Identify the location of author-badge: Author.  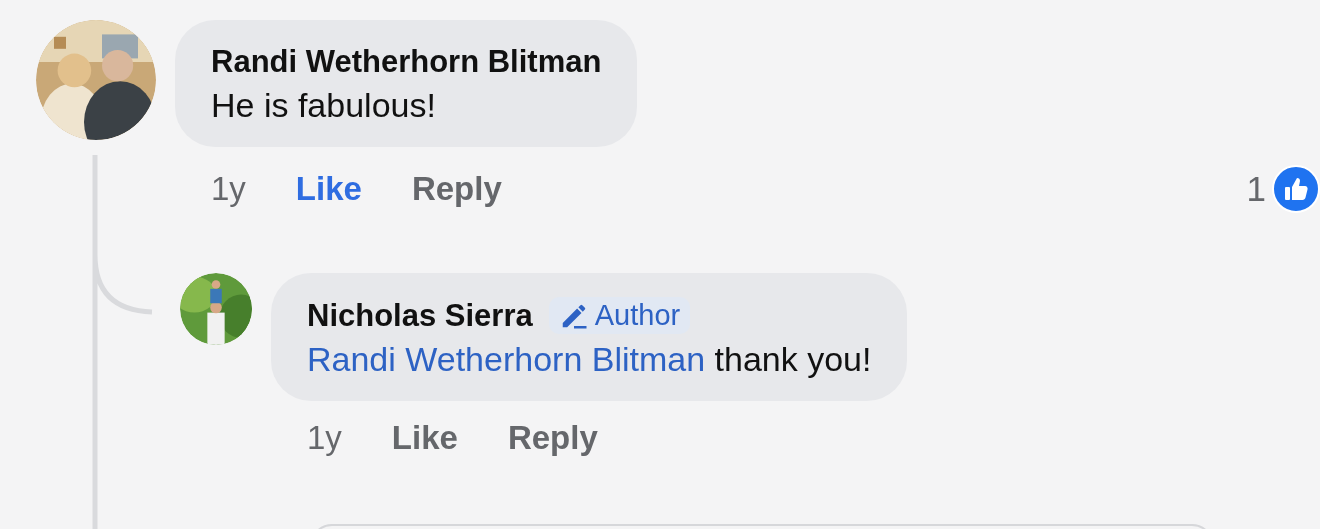
(619, 315).